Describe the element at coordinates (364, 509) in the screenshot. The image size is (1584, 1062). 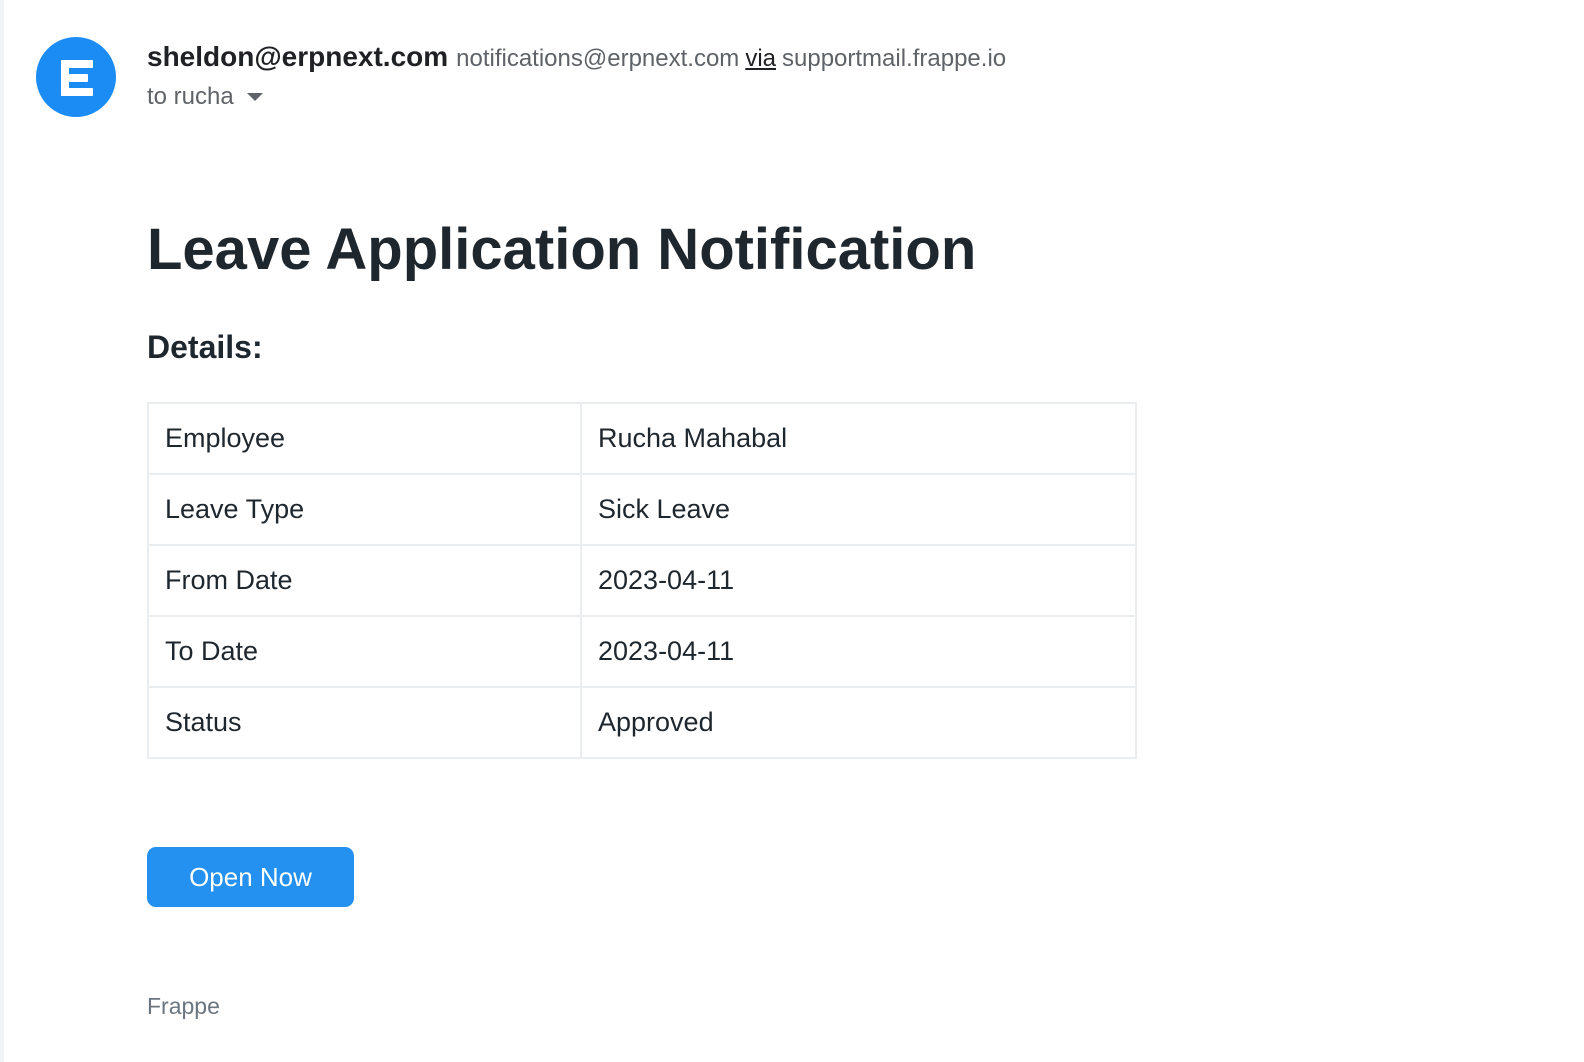
I see `detail-label: Leave Type` at that location.